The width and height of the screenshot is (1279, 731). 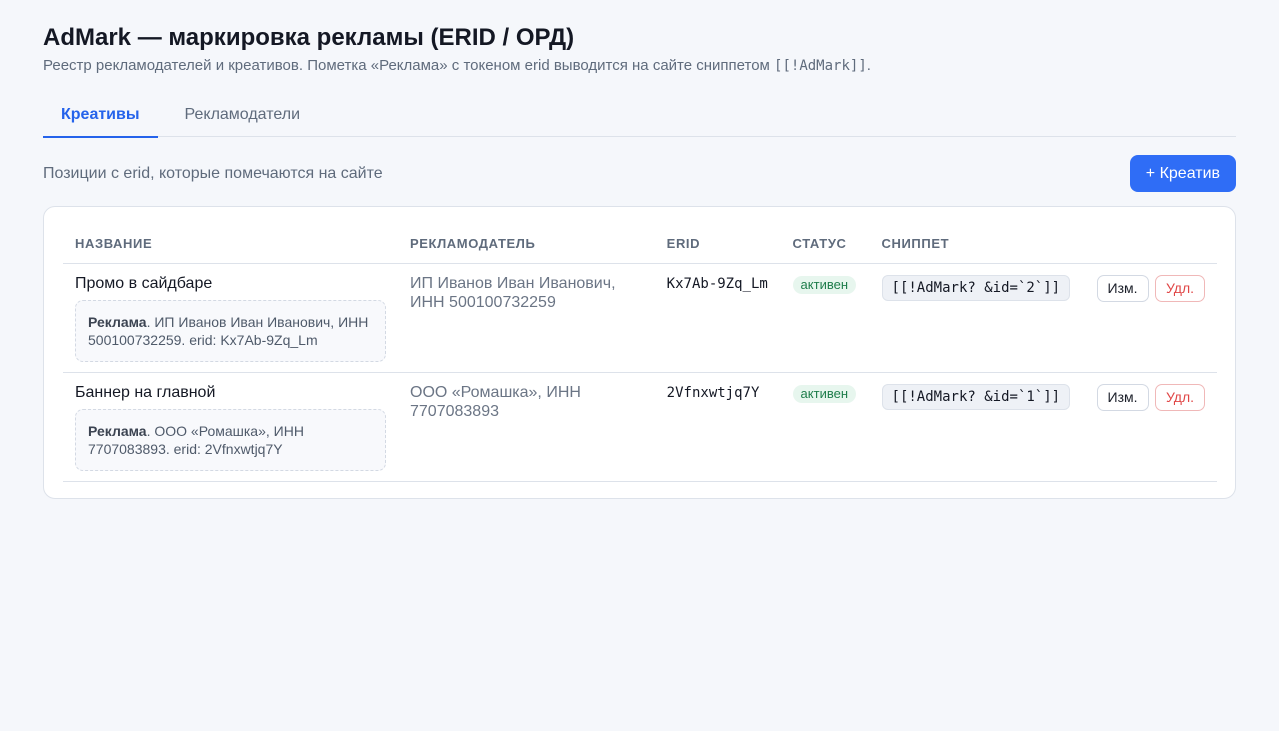 What do you see at coordinates (977, 318) in the screenshot?
I see `cell-snippet: [[!AdMark? &id=`2`]]` at bounding box center [977, 318].